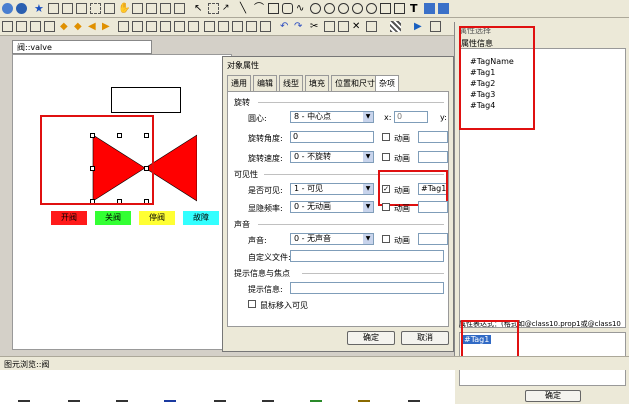 The width and height of the screenshot is (629, 404). I want to click on same-width-icon, so click(209, 26).